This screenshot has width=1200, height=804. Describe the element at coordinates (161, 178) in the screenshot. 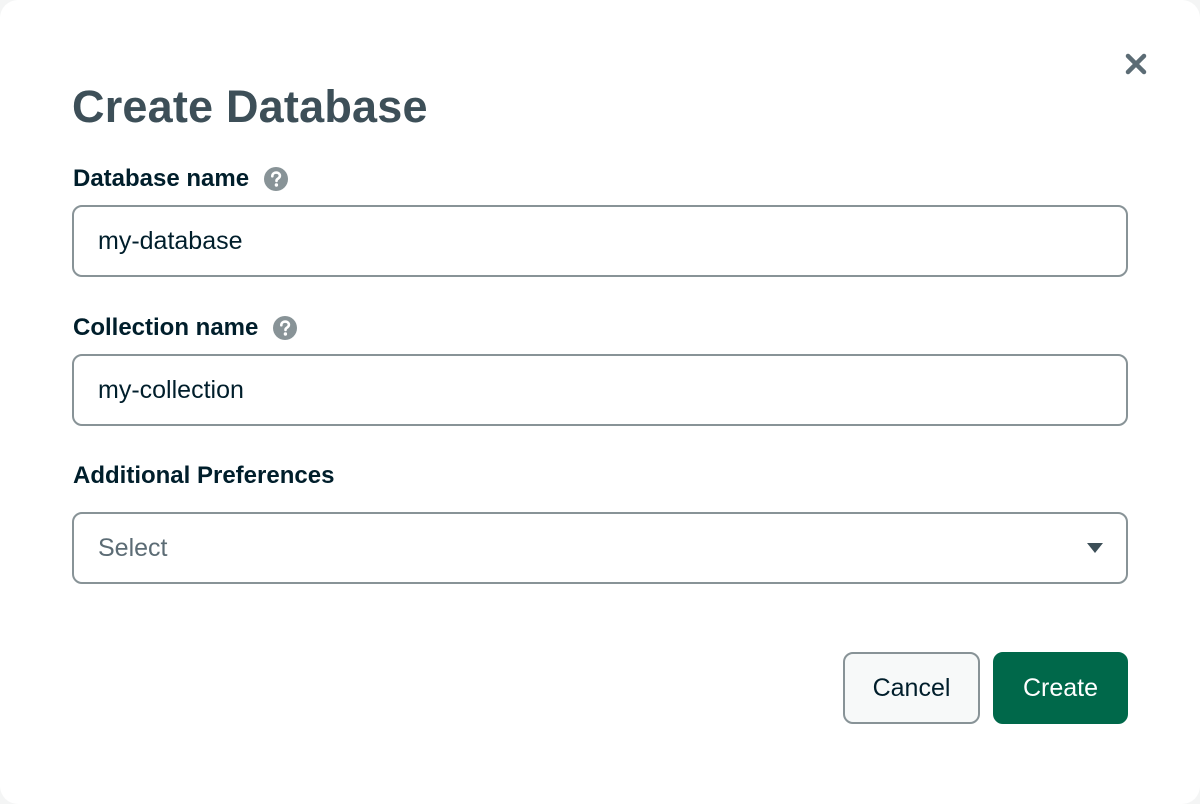

I see `database-name-label: Database name` at that location.